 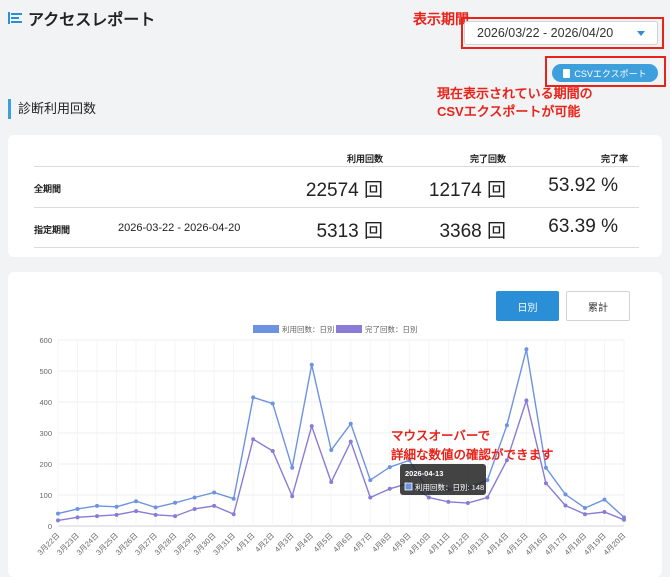 I want to click on tooltip-title: 2026-04-13, so click(x=424, y=473).